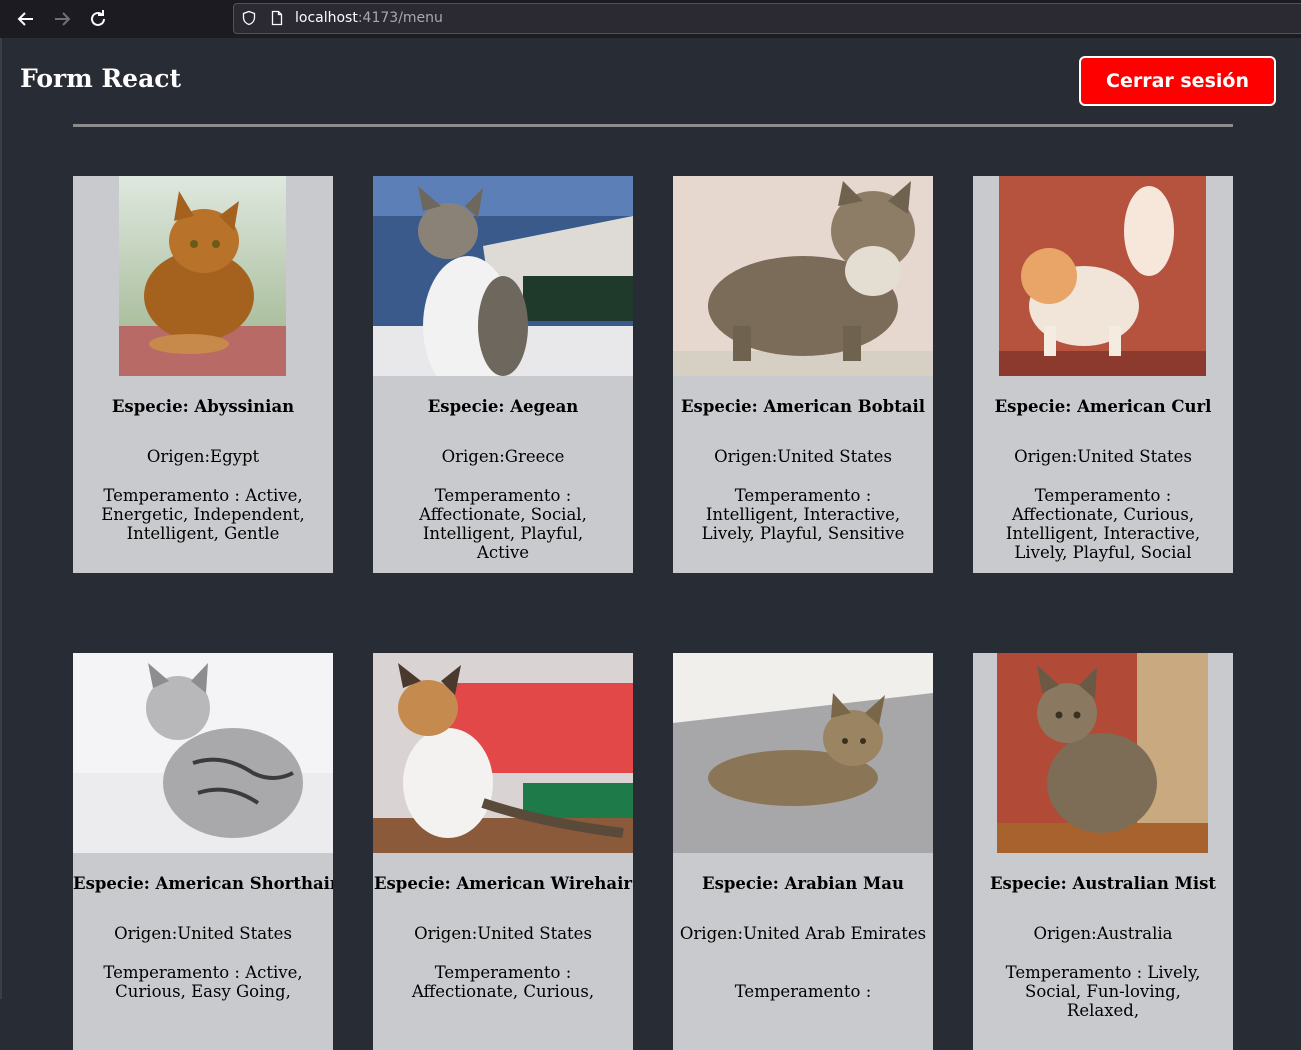  Describe the element at coordinates (803, 406) in the screenshot. I see `card-especie: Especie: American Bobtail` at that location.